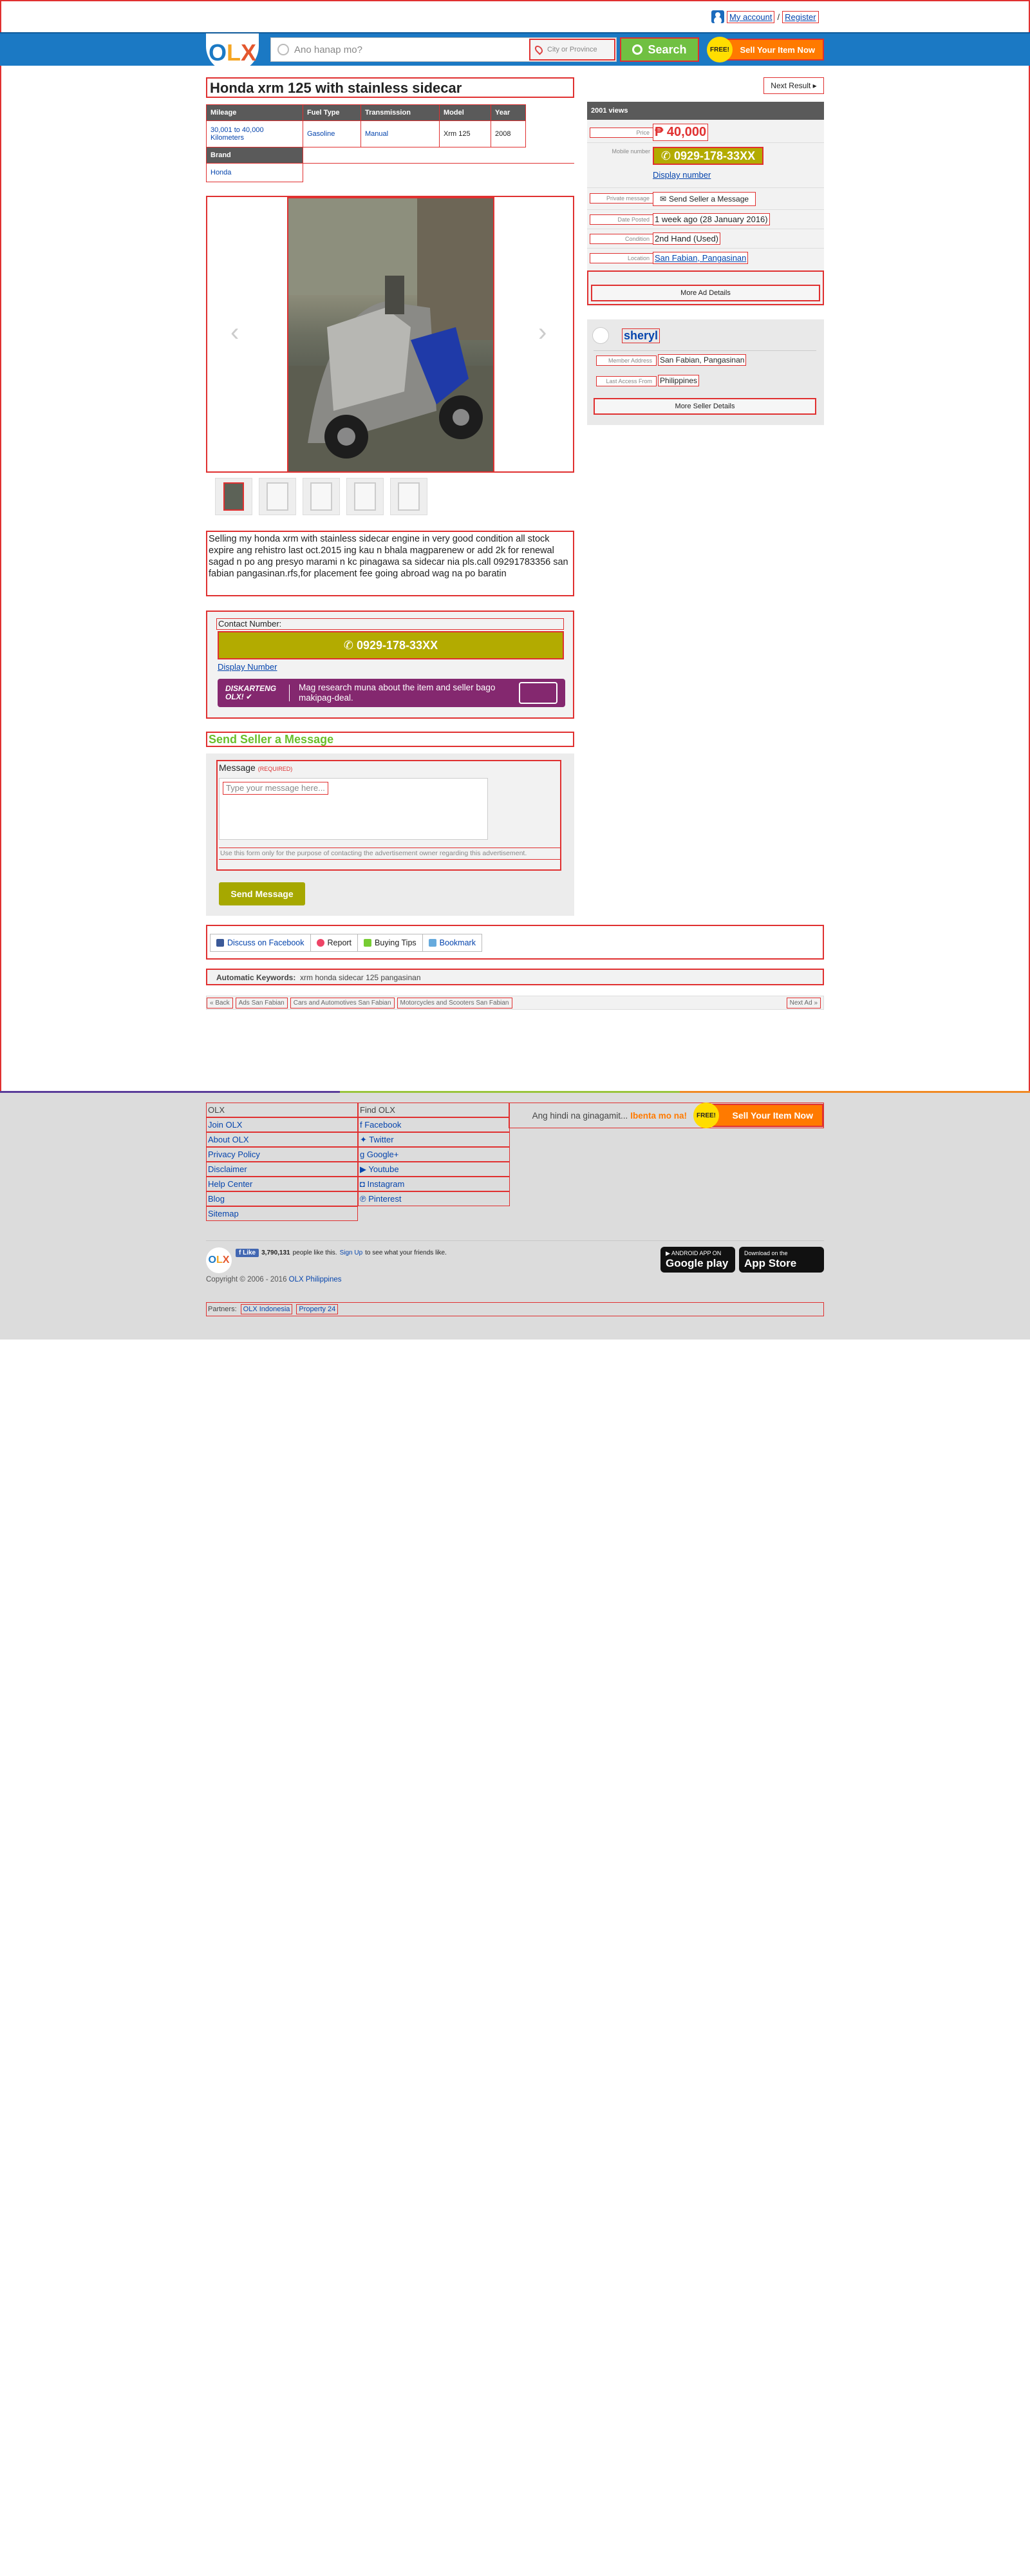 The height and width of the screenshot is (2576, 1030). What do you see at coordinates (318, 1309) in the screenshot?
I see `partner-property-24: Property 24` at bounding box center [318, 1309].